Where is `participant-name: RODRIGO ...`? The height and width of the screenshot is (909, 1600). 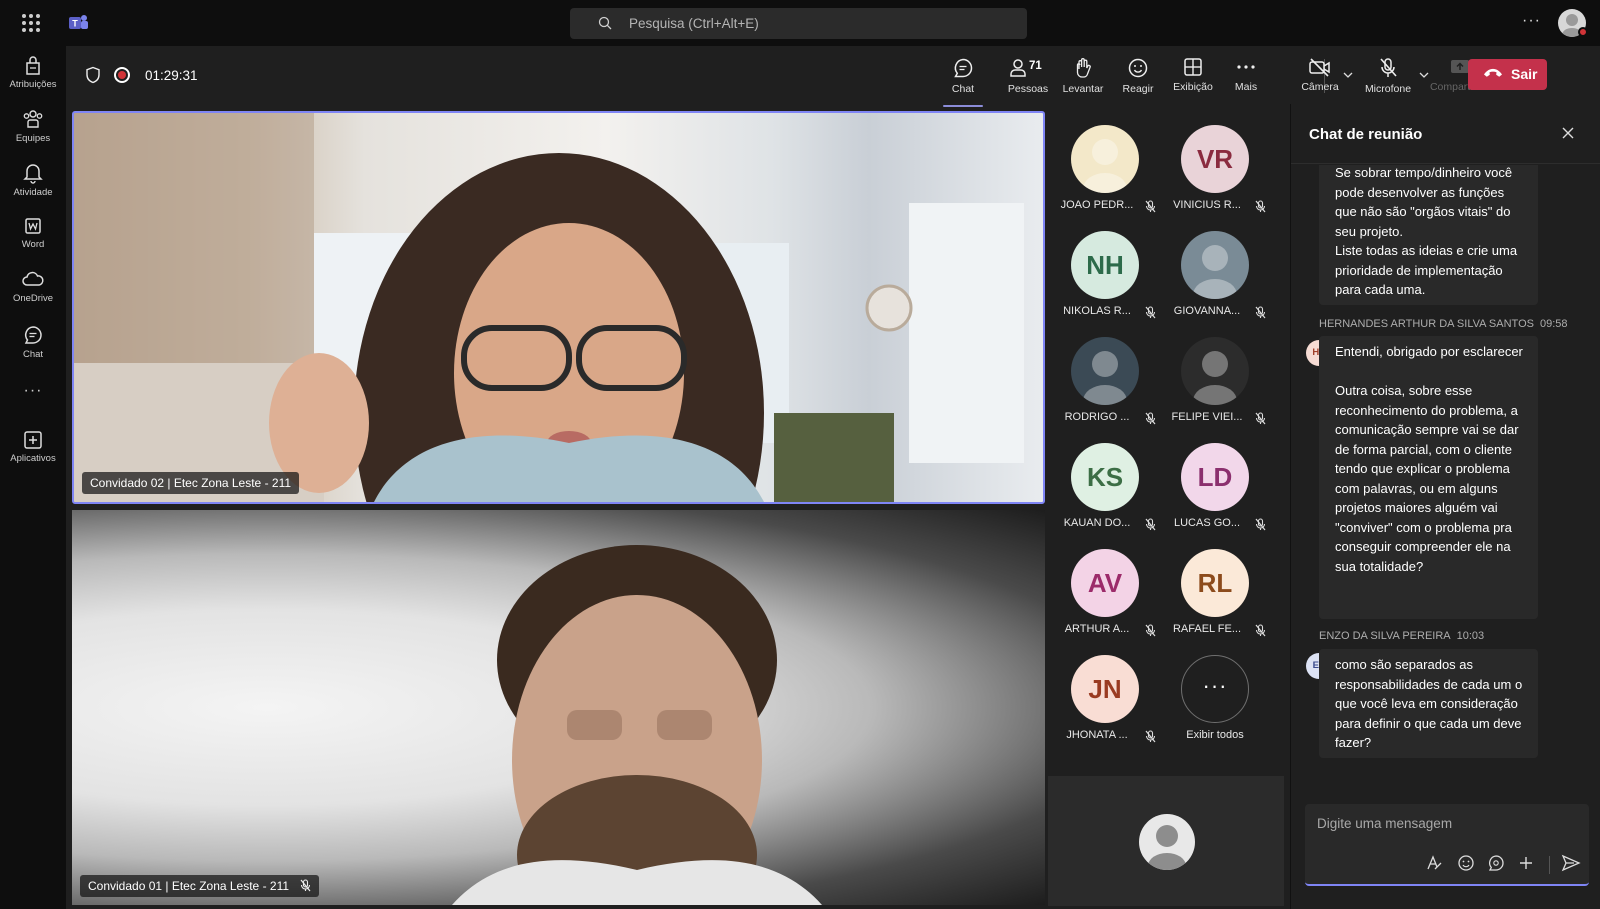
participant-name: RODRIGO ... is located at coordinates (1097, 417).